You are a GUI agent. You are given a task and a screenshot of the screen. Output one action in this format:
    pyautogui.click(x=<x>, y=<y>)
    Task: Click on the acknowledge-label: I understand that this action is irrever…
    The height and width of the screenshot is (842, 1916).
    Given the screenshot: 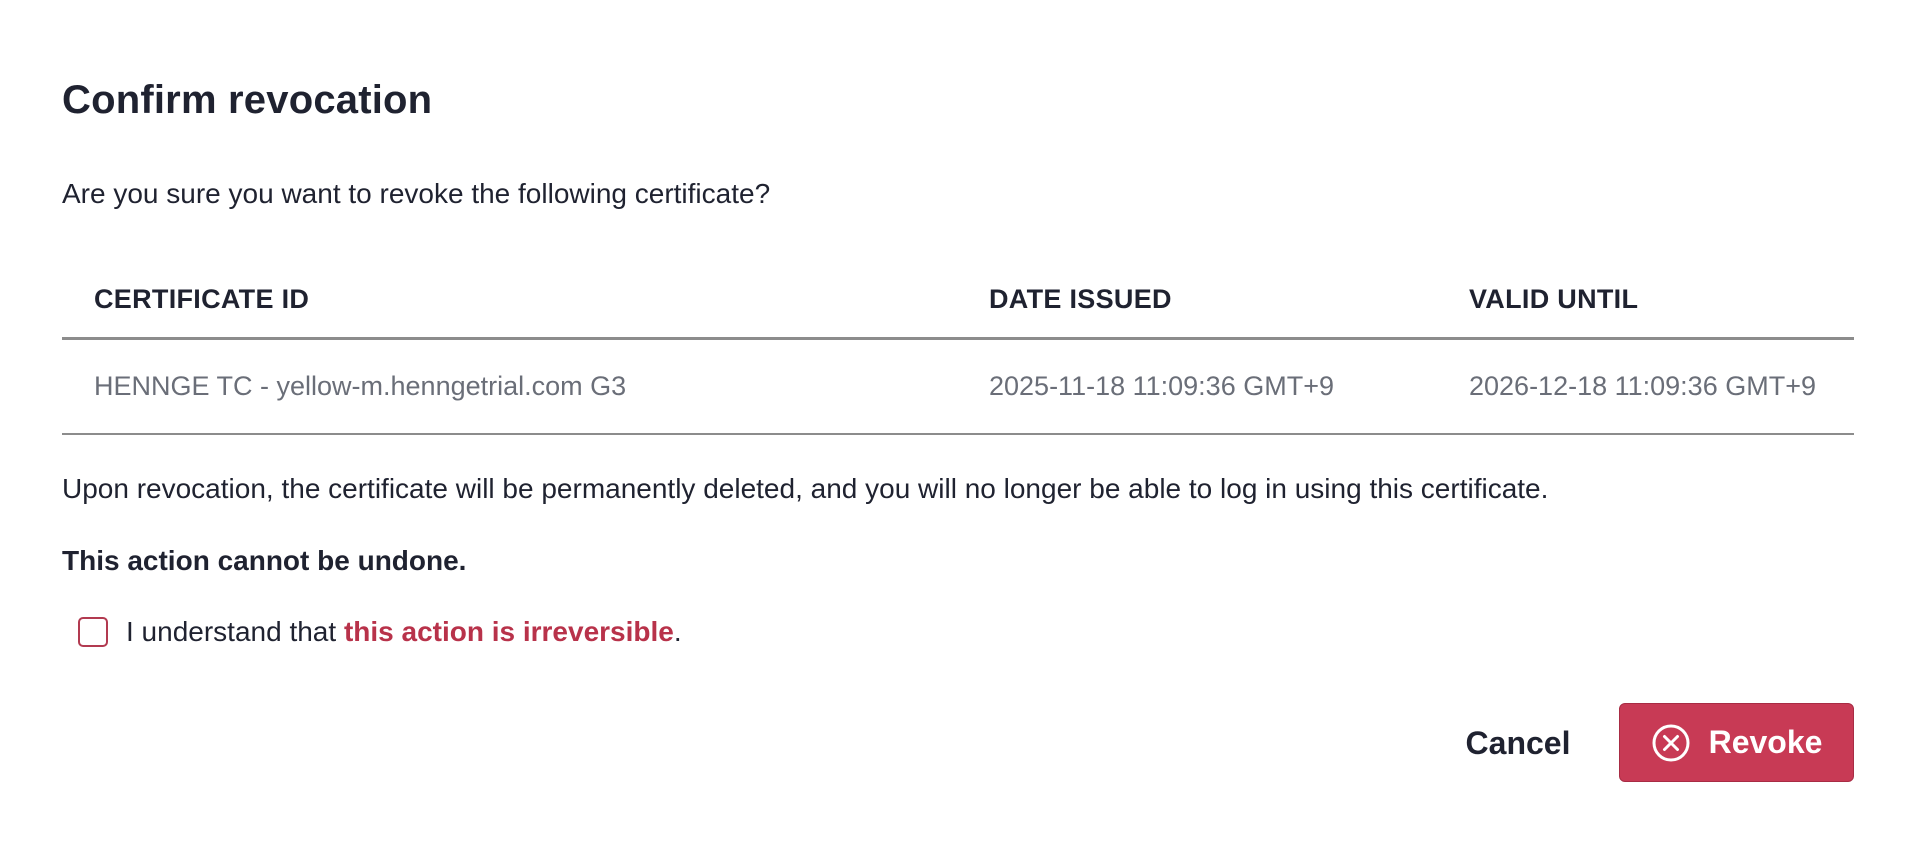 What is the action you would take?
    pyautogui.click(x=404, y=632)
    